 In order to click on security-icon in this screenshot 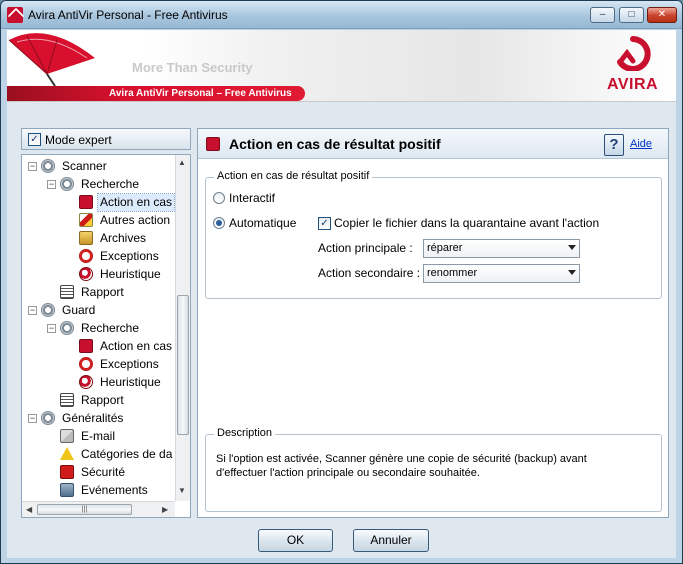, I will do `click(67, 472)`.